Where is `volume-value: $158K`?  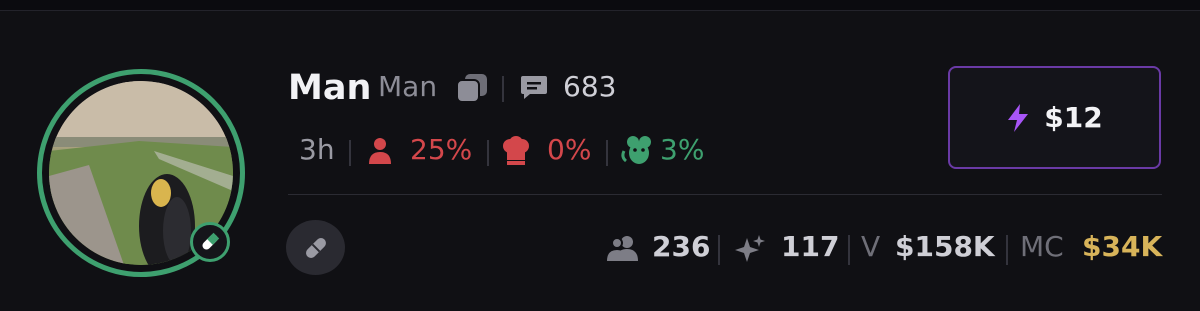 volume-value: $158K is located at coordinates (945, 246).